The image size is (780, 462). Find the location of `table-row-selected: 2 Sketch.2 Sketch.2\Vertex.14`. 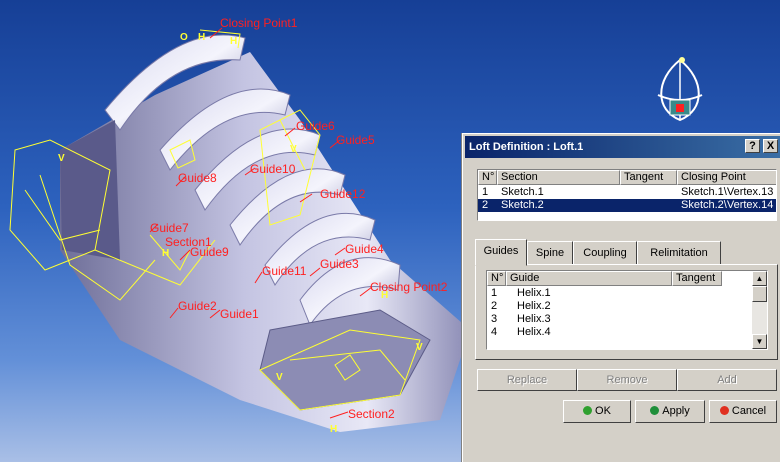

table-row-selected: 2 Sketch.2 Sketch.2\Vertex.14 is located at coordinates (627, 205).